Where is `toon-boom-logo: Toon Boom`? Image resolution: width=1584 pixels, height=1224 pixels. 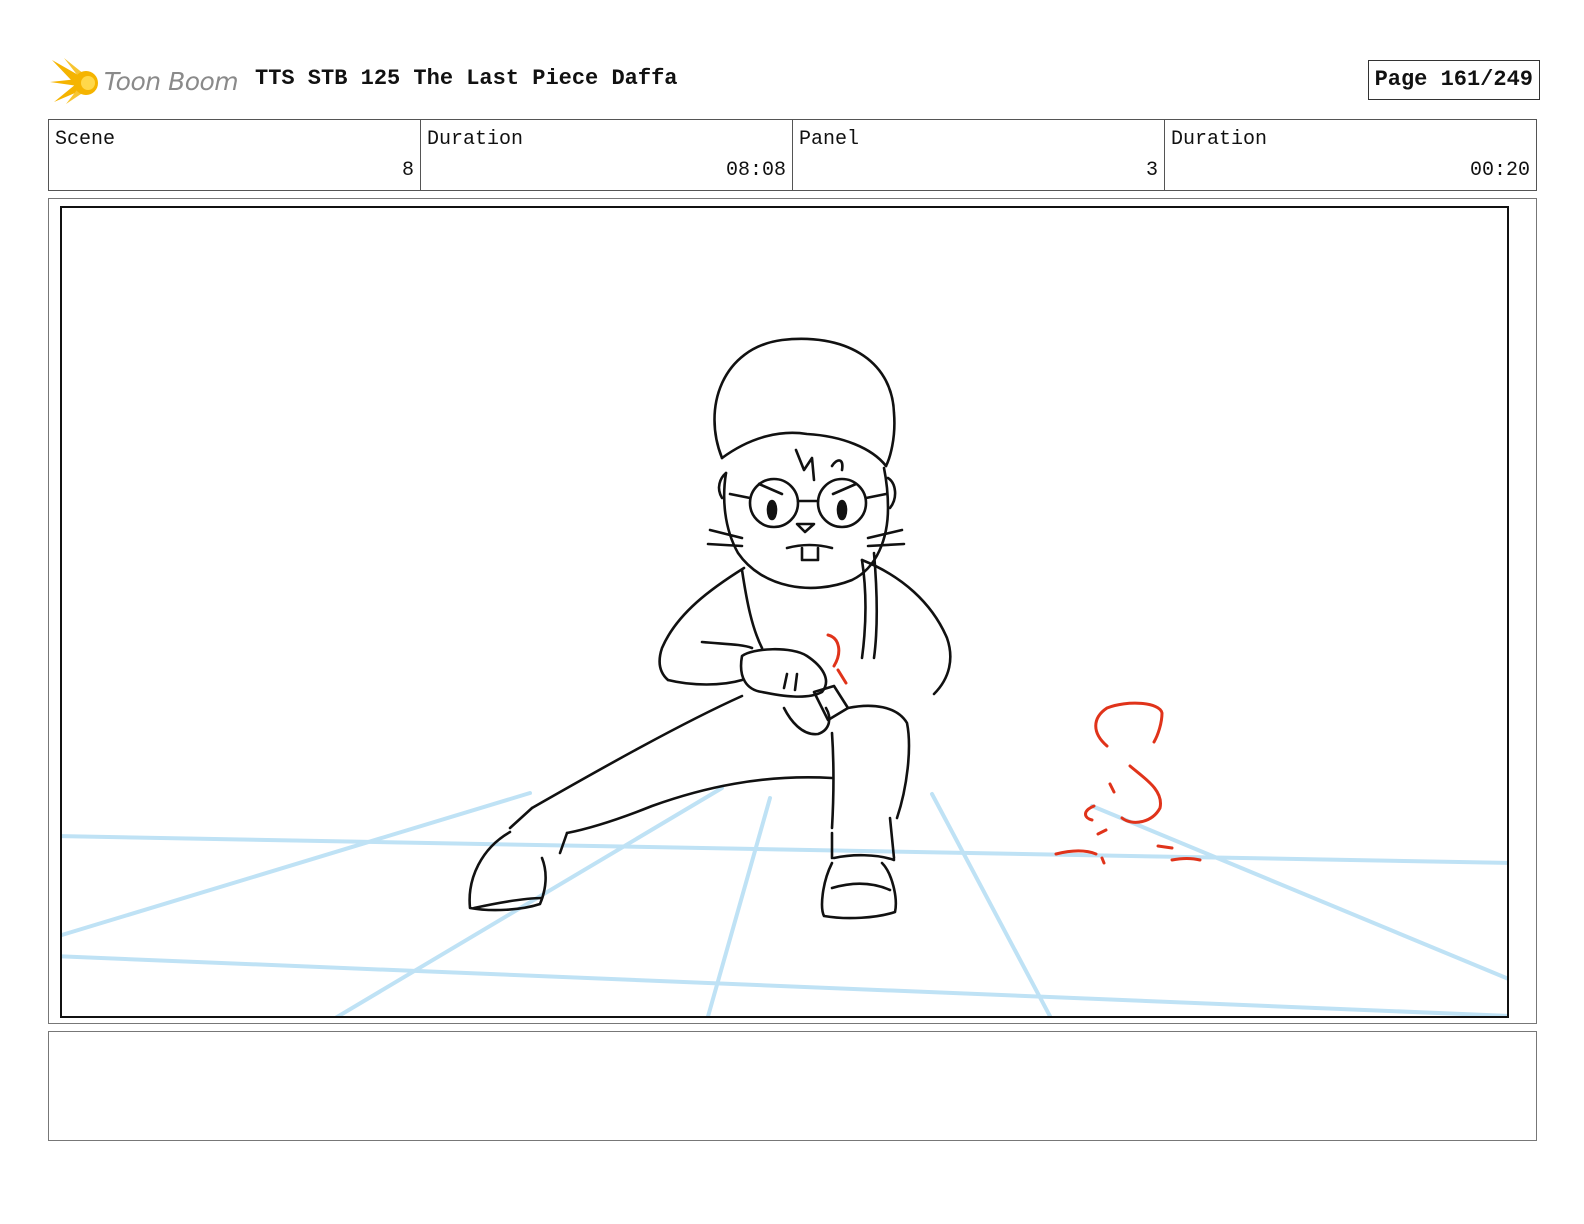 toon-boom-logo: Toon Boom is located at coordinates (144, 81).